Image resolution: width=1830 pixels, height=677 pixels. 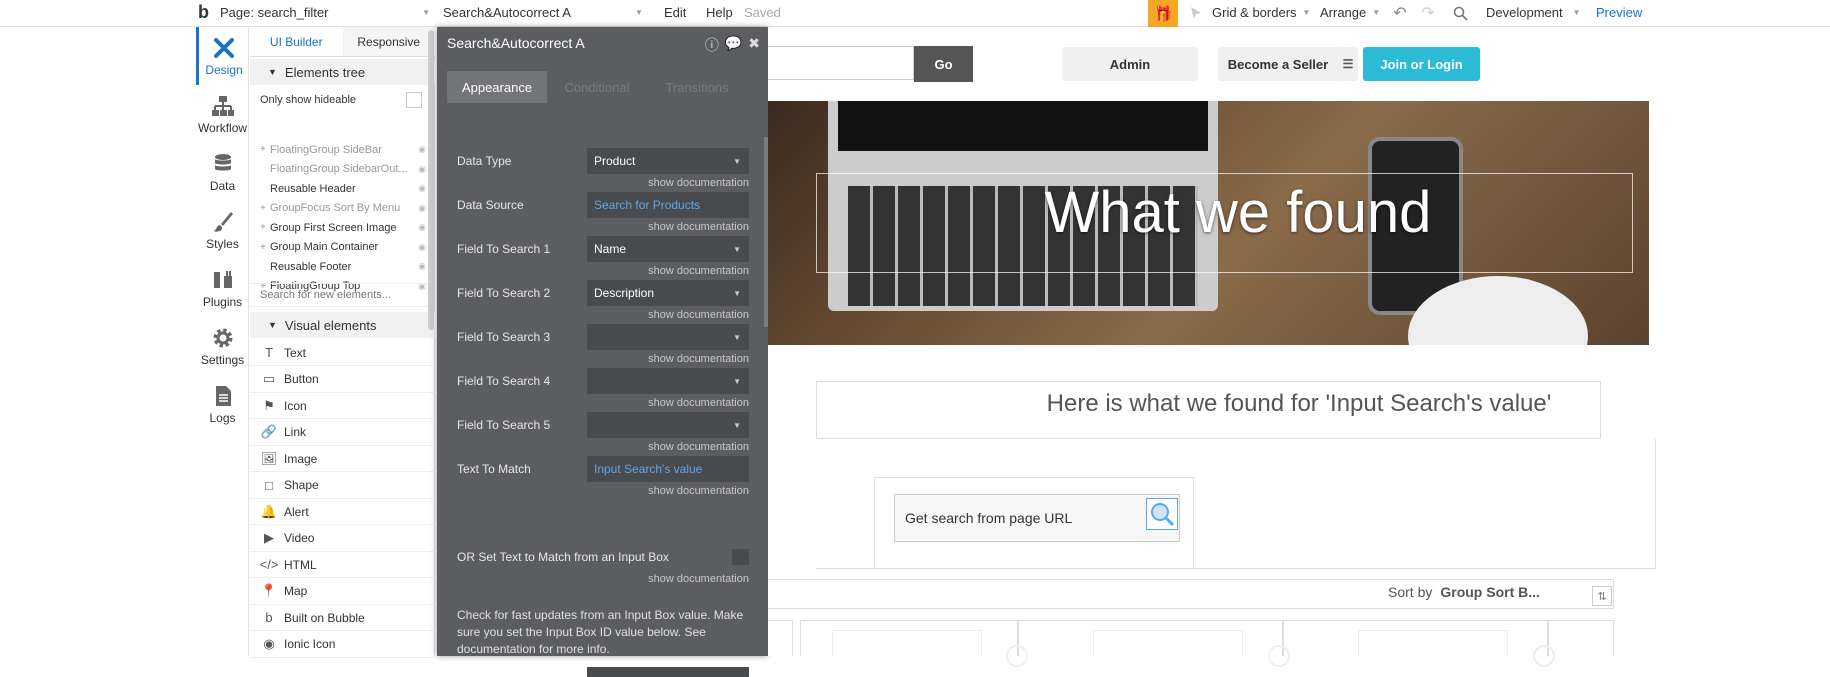 I want to click on or-set-text-checkbox, so click(x=740, y=557).